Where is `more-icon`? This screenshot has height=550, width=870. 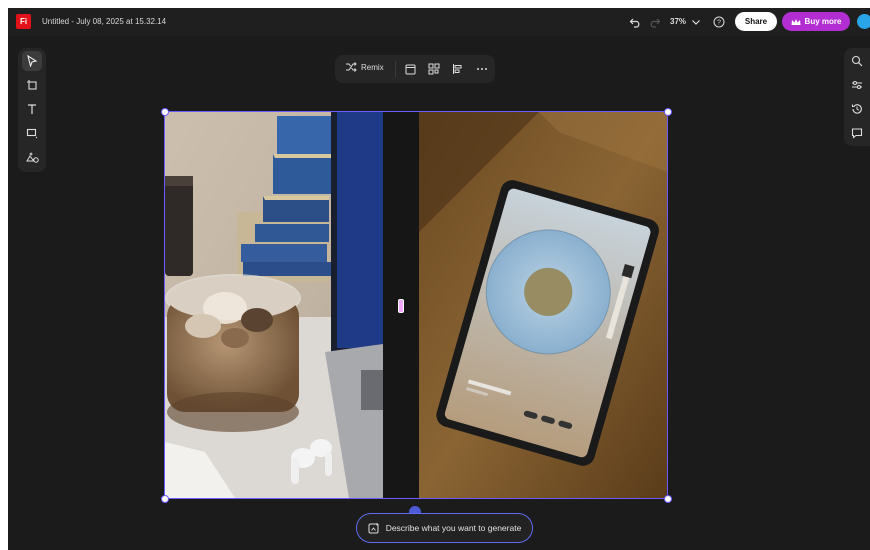 more-icon is located at coordinates (482, 69).